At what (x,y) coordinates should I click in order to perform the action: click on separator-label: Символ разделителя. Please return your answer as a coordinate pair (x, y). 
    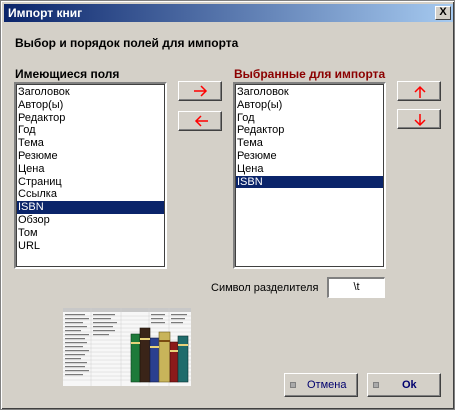
    Looking at the image, I should click on (265, 288).